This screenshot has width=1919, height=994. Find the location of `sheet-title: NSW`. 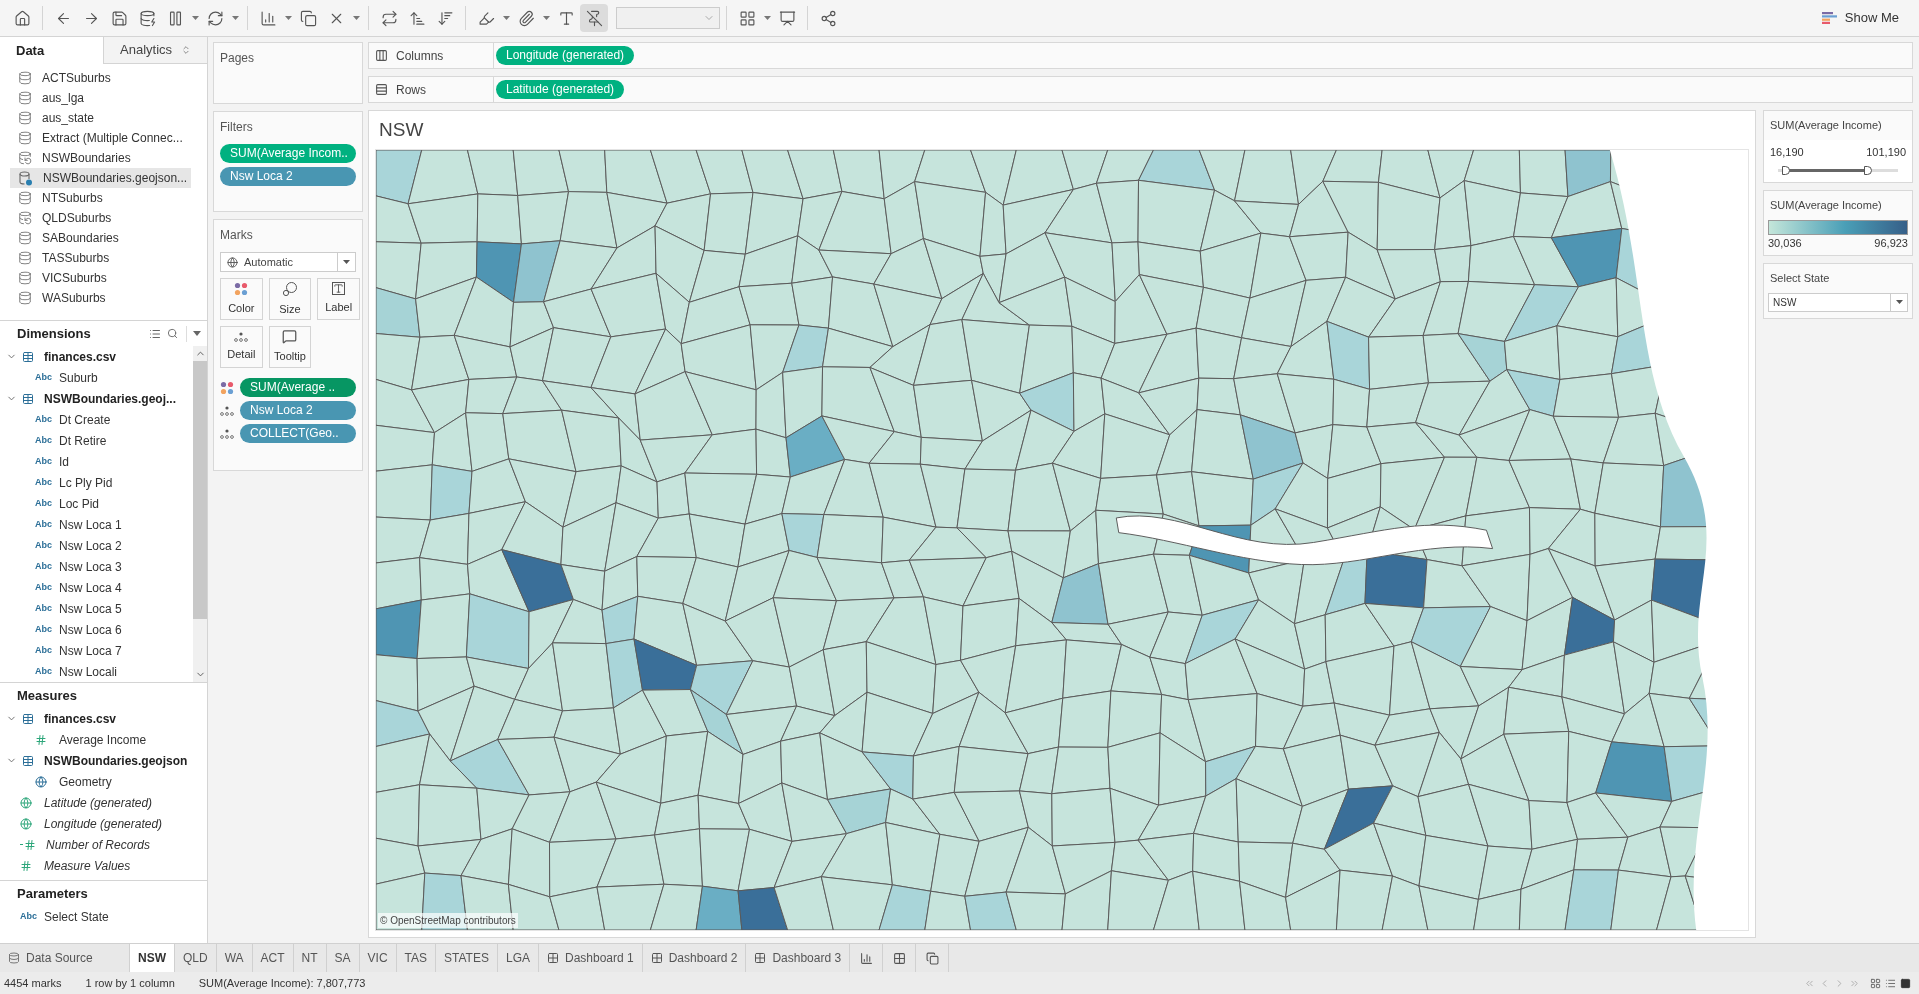

sheet-title: NSW is located at coordinates (401, 129).